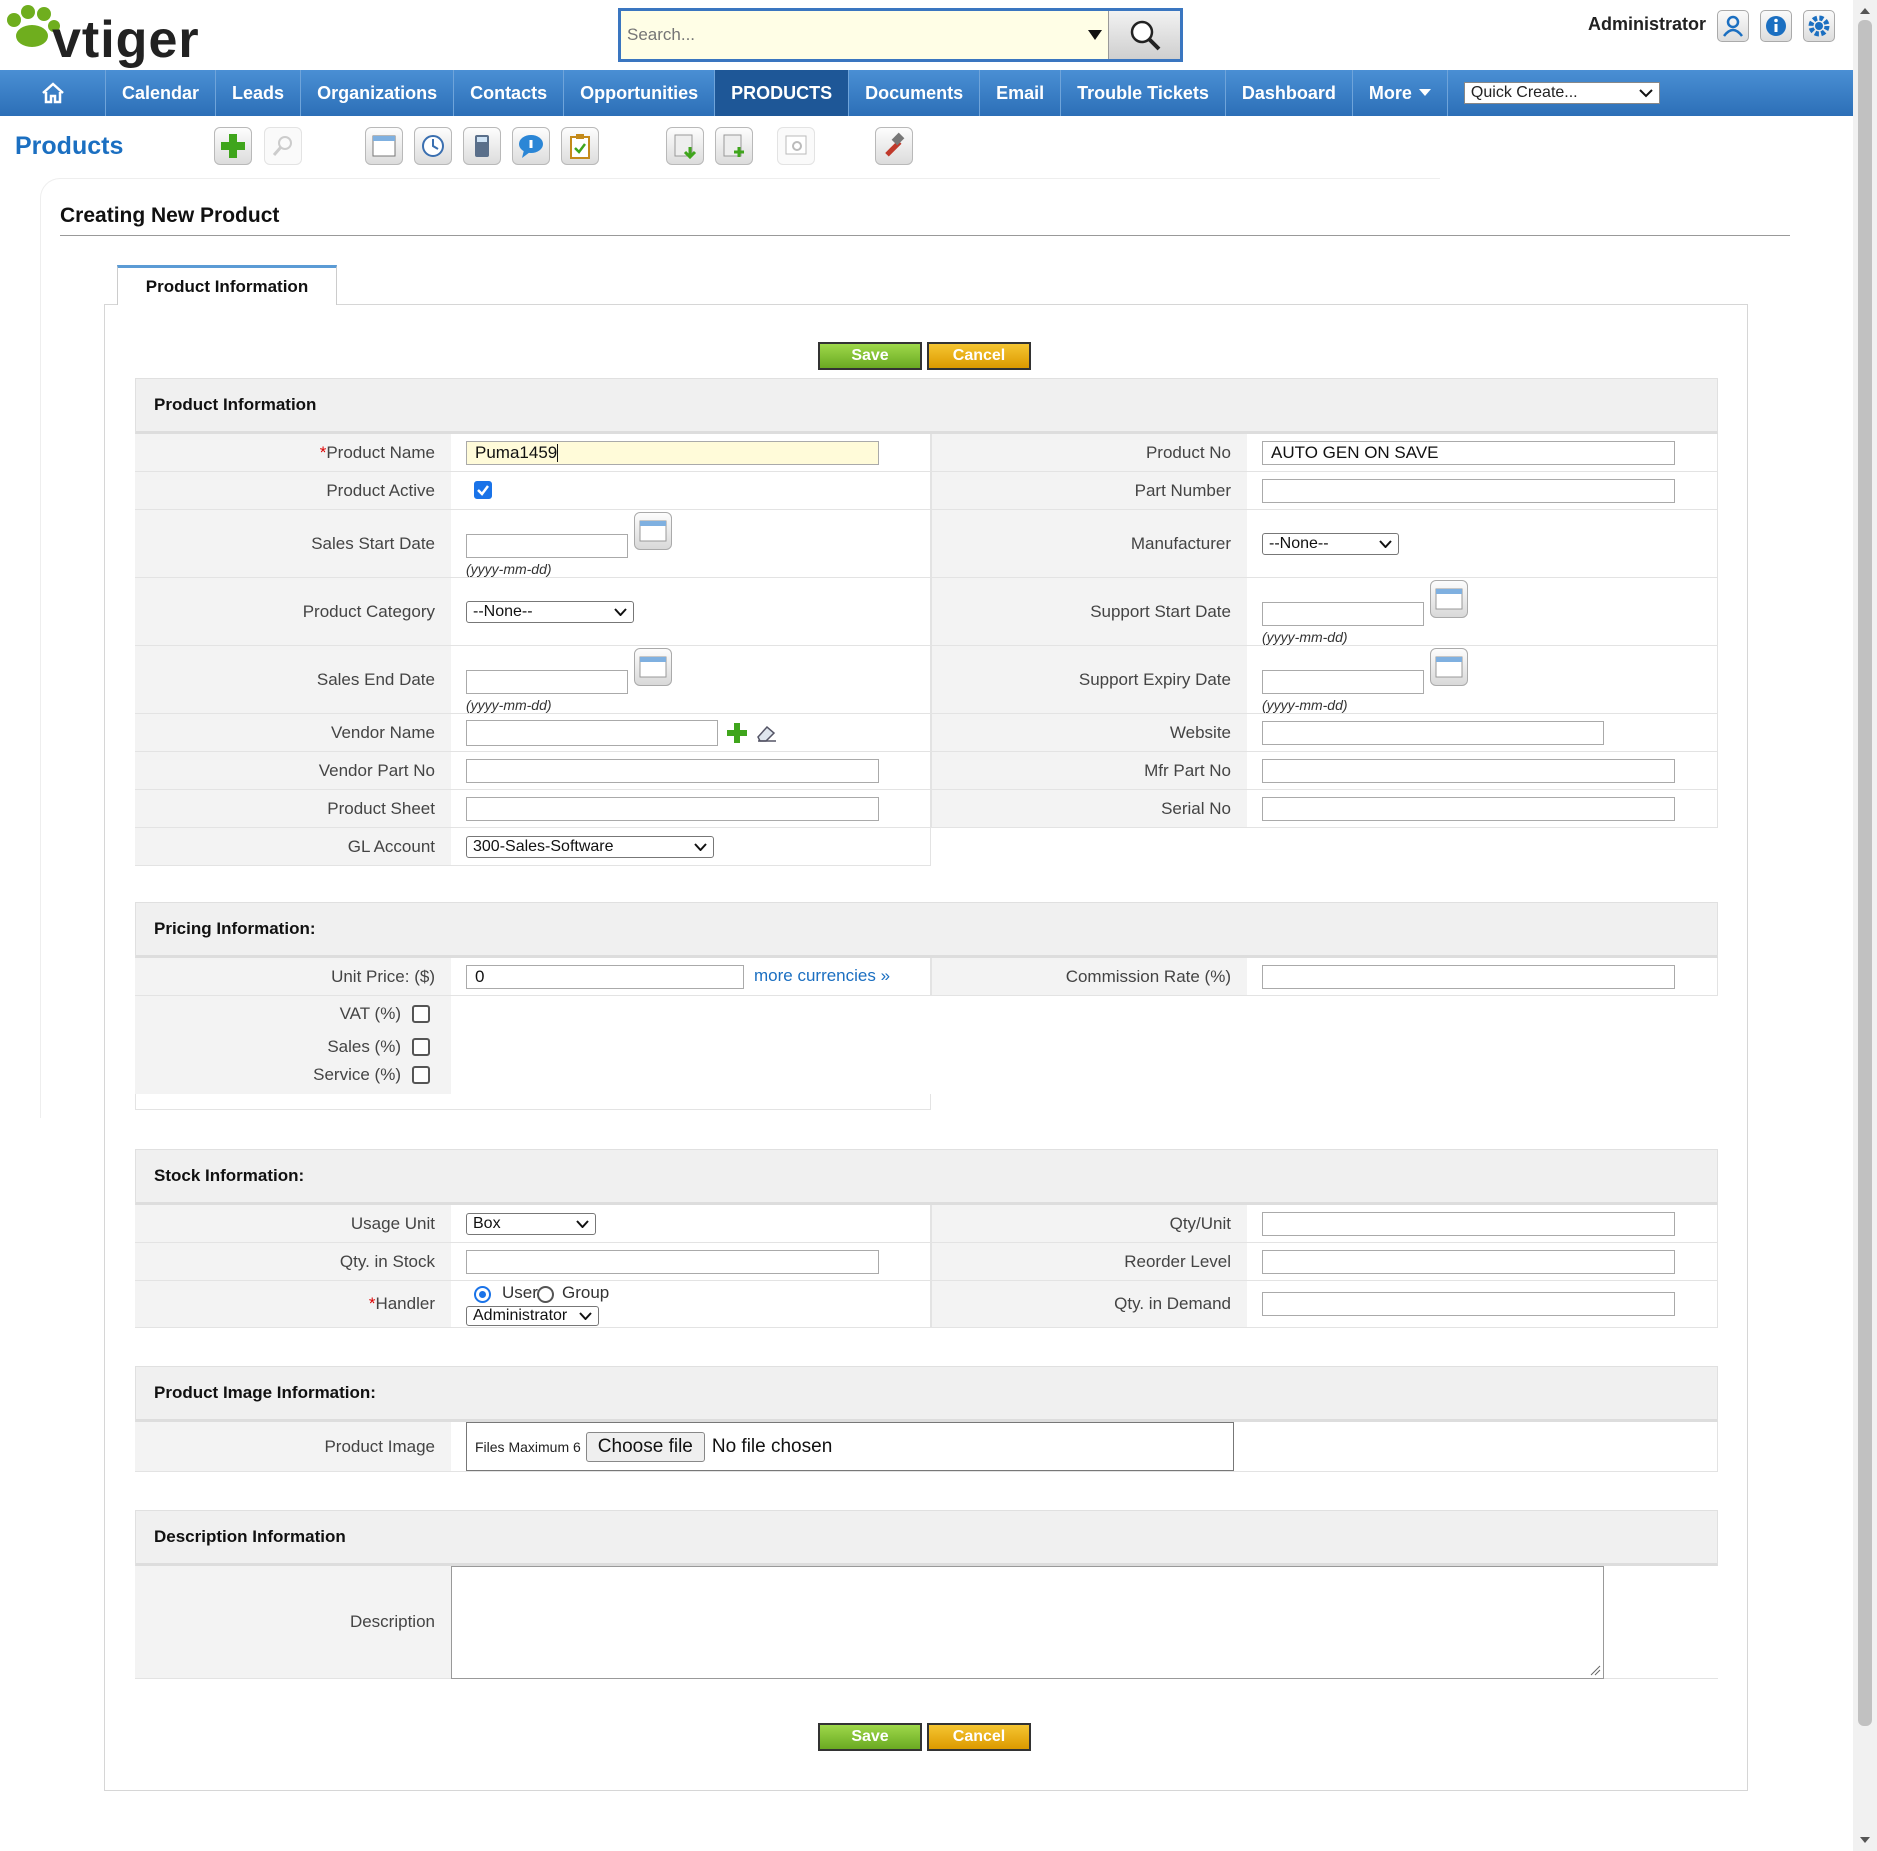 This screenshot has height=1851, width=1877. I want to click on cancel-button-top: Cancel, so click(979, 356).